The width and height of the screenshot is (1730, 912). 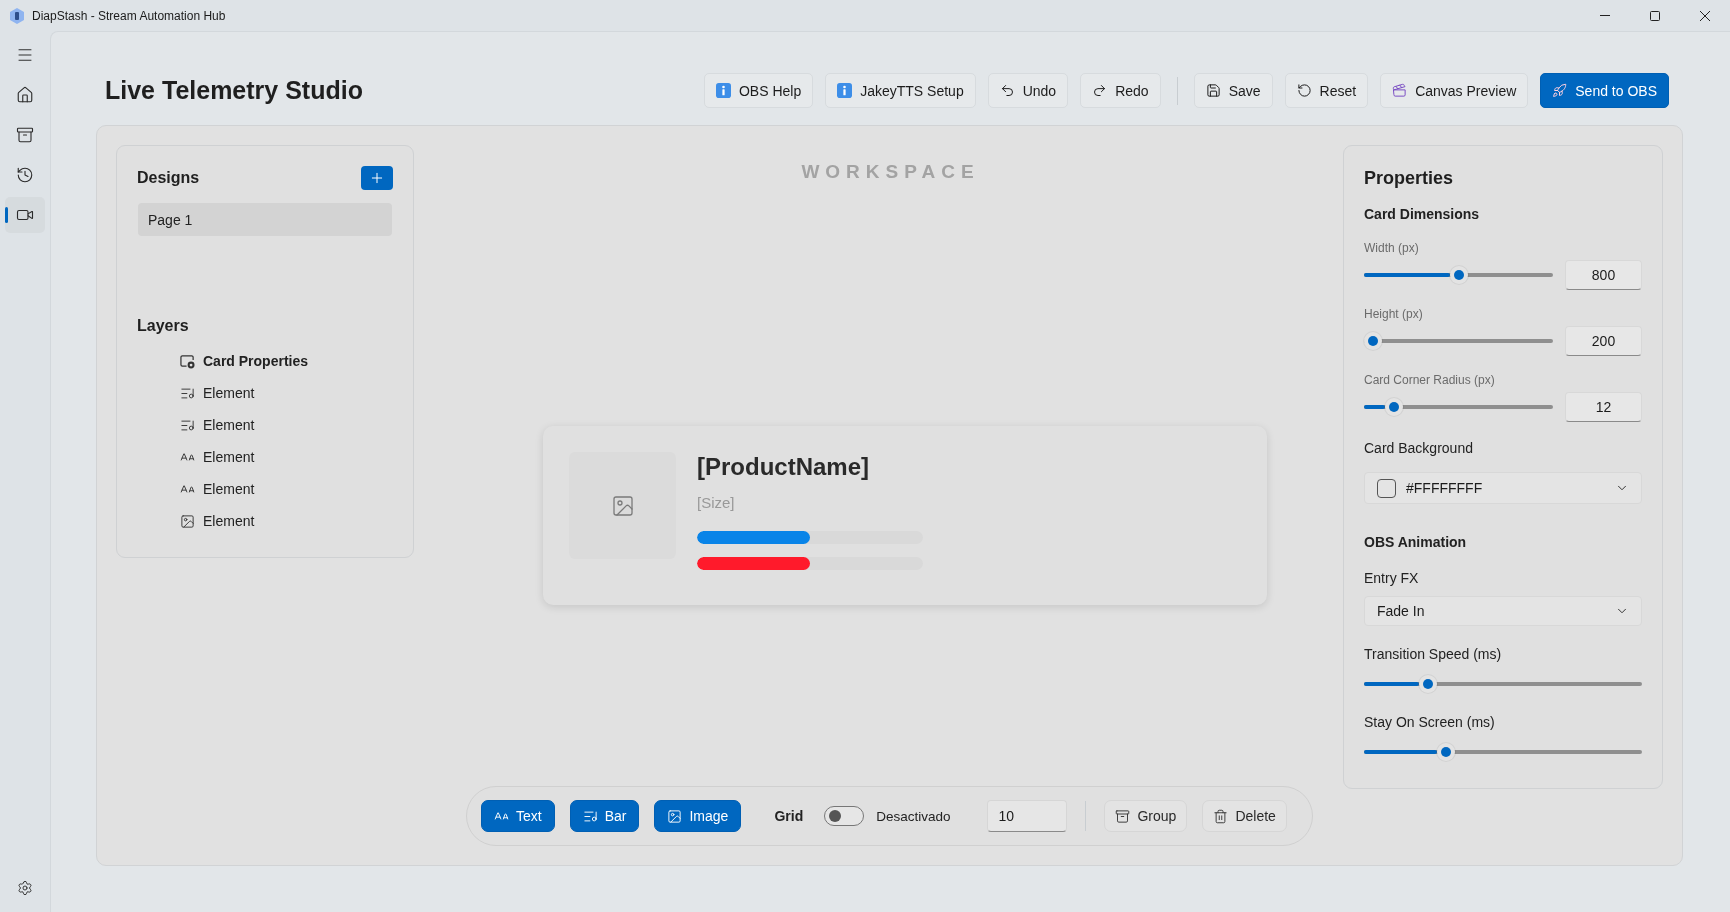 What do you see at coordinates (1603, 407) in the screenshot?
I see `value-field: 12` at bounding box center [1603, 407].